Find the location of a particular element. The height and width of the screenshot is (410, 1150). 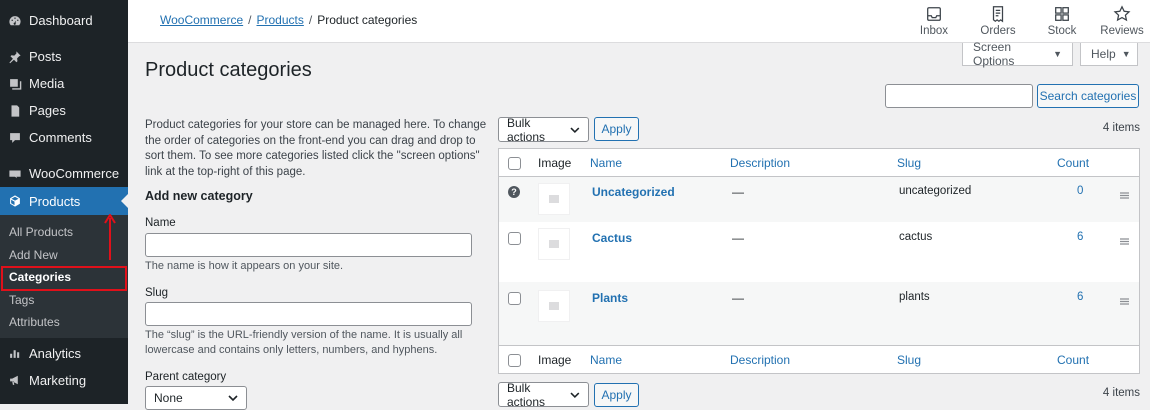

sidebar-item-woocommerce: WooCommerce is located at coordinates (64, 173).